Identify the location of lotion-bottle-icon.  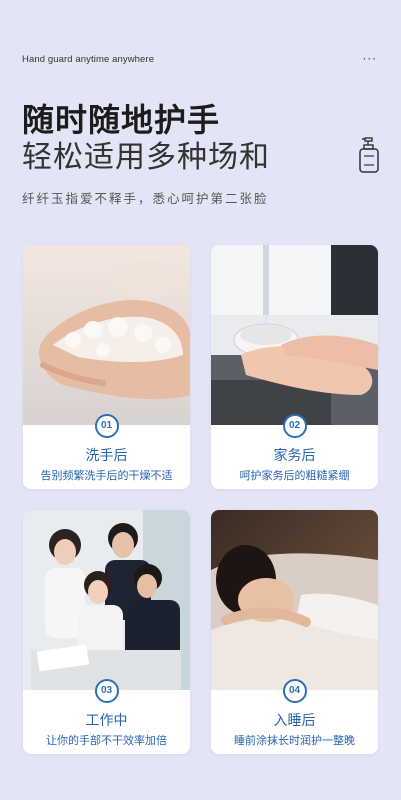
(369, 155).